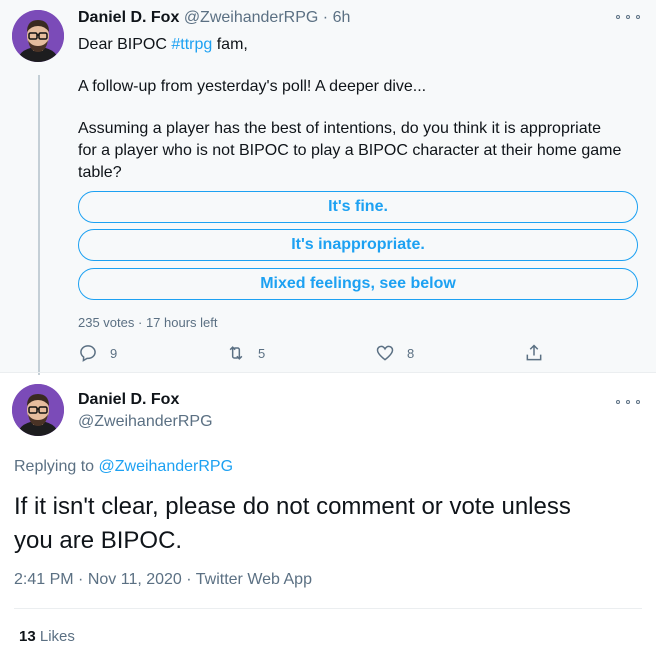 The height and width of the screenshot is (653, 656). I want to click on time-ago: 6h, so click(342, 17).